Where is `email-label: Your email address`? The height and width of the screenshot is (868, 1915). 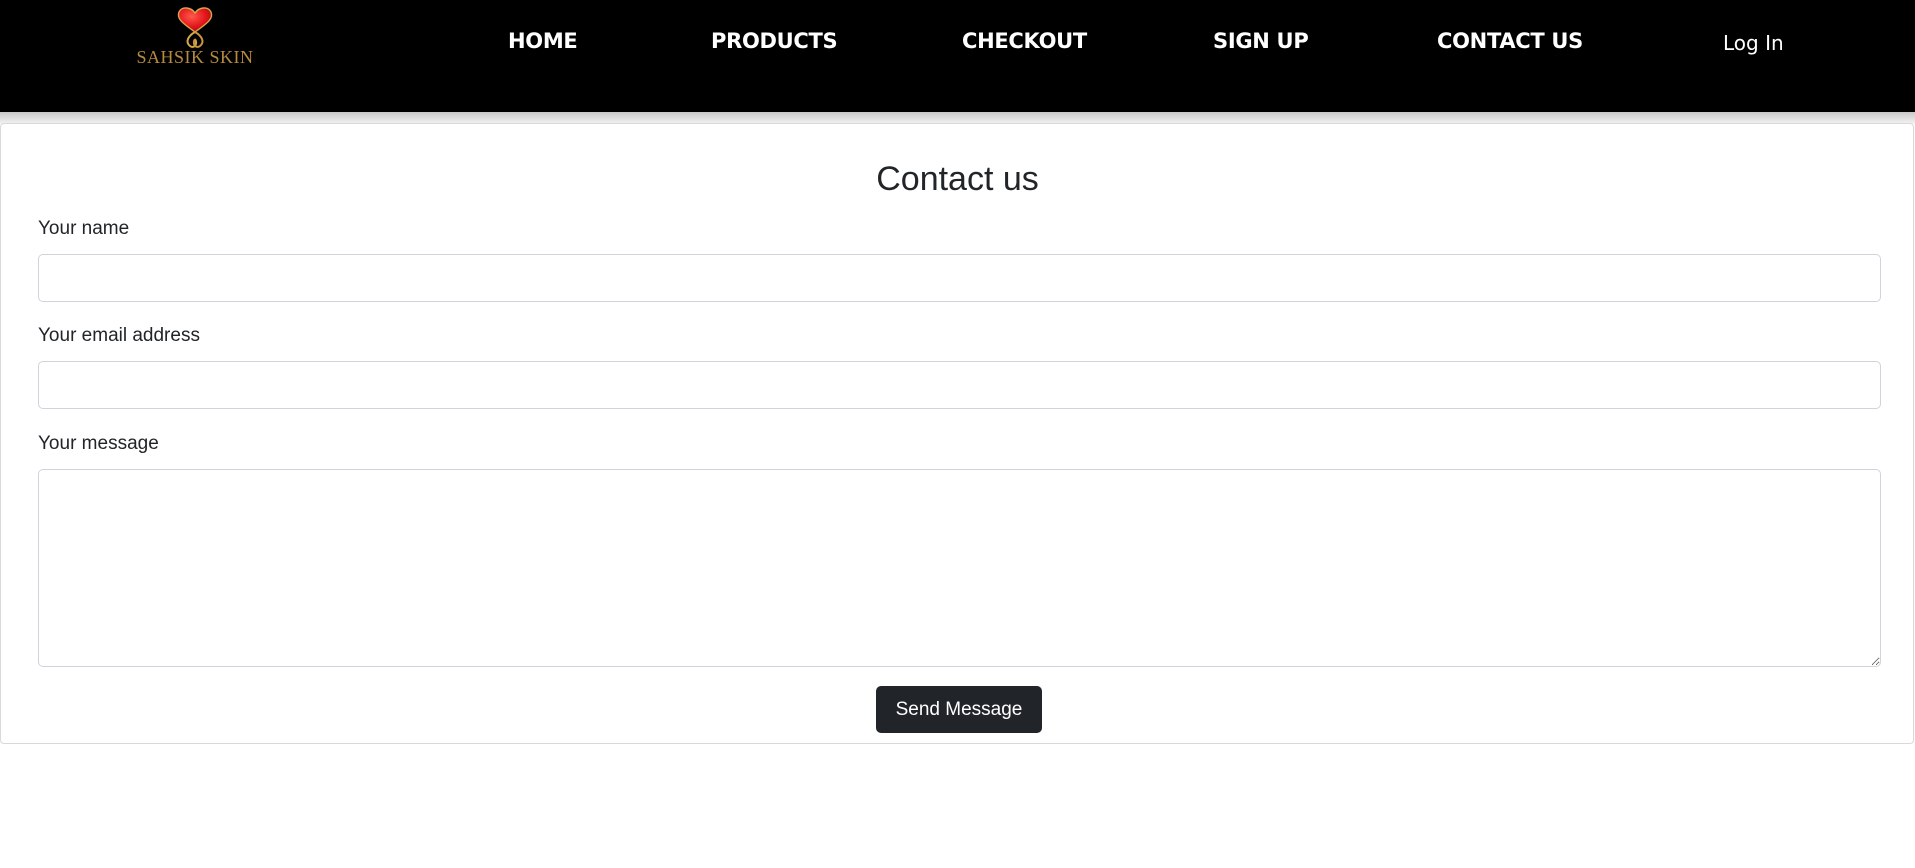
email-label: Your email address is located at coordinates (119, 335).